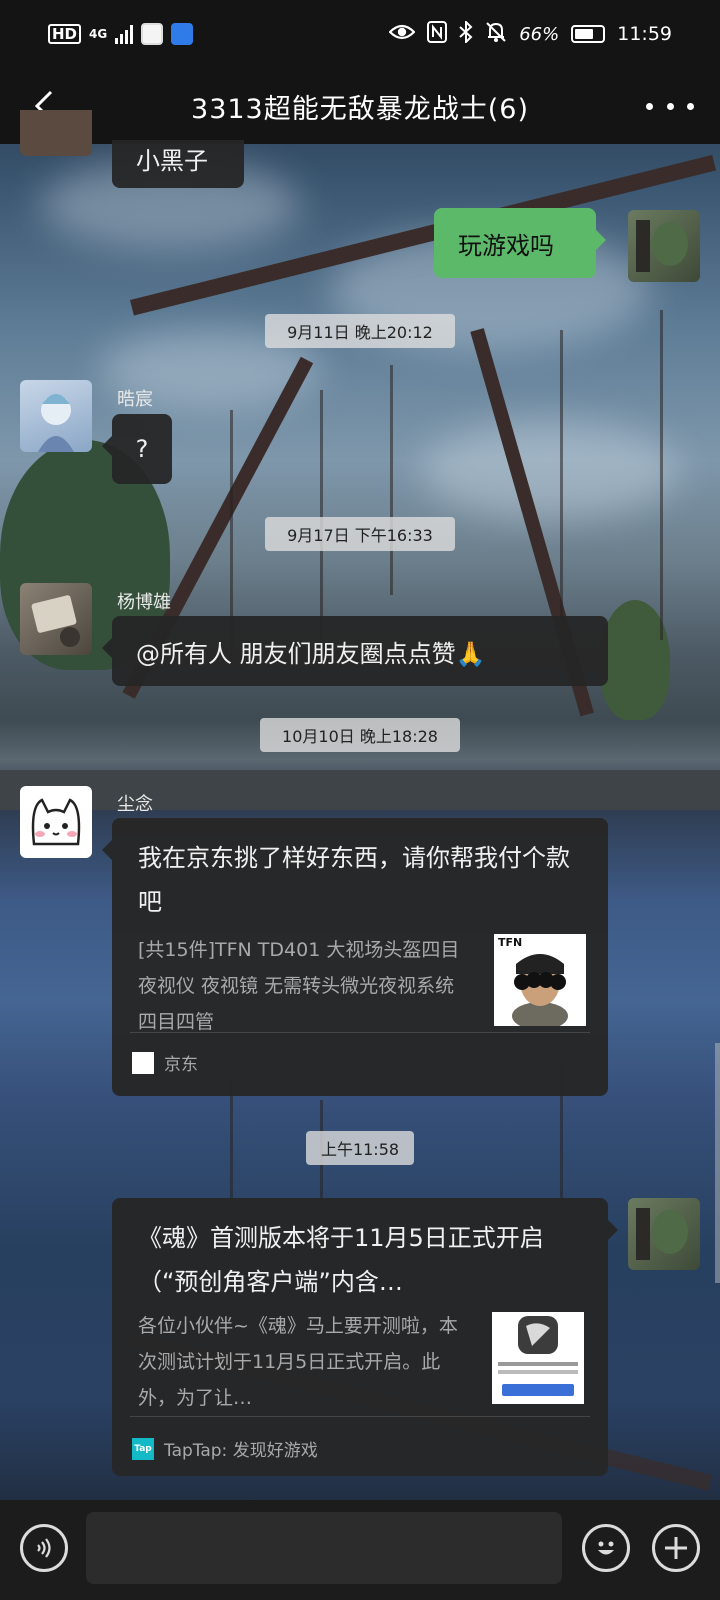 The height and width of the screenshot is (1600, 720). I want to click on hd-indicator: HD, so click(65, 34).